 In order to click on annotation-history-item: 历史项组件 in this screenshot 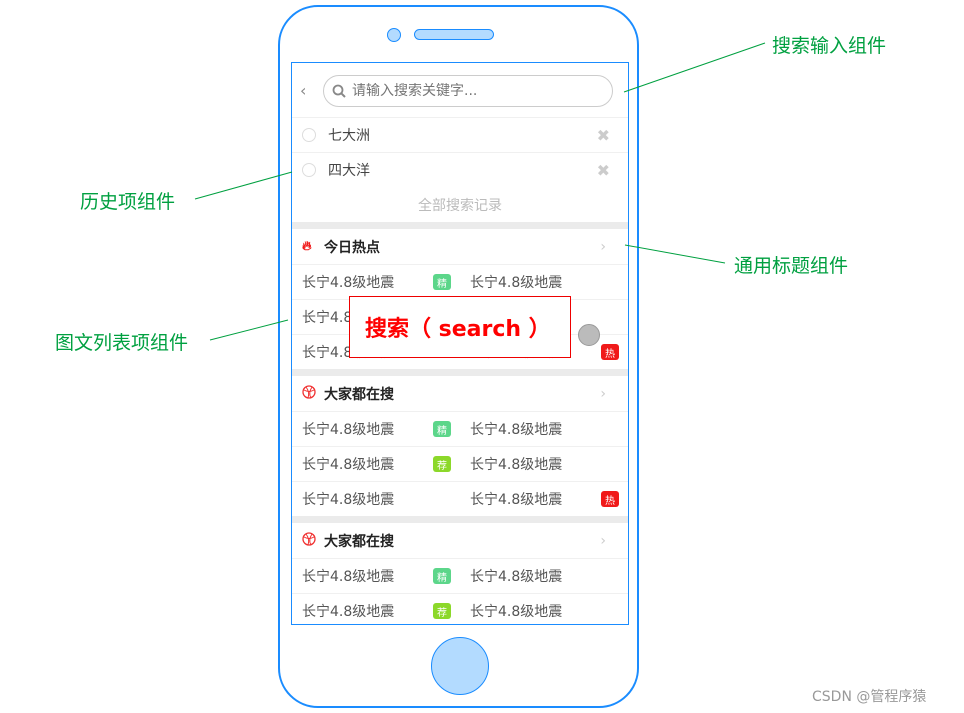, I will do `click(128, 202)`.